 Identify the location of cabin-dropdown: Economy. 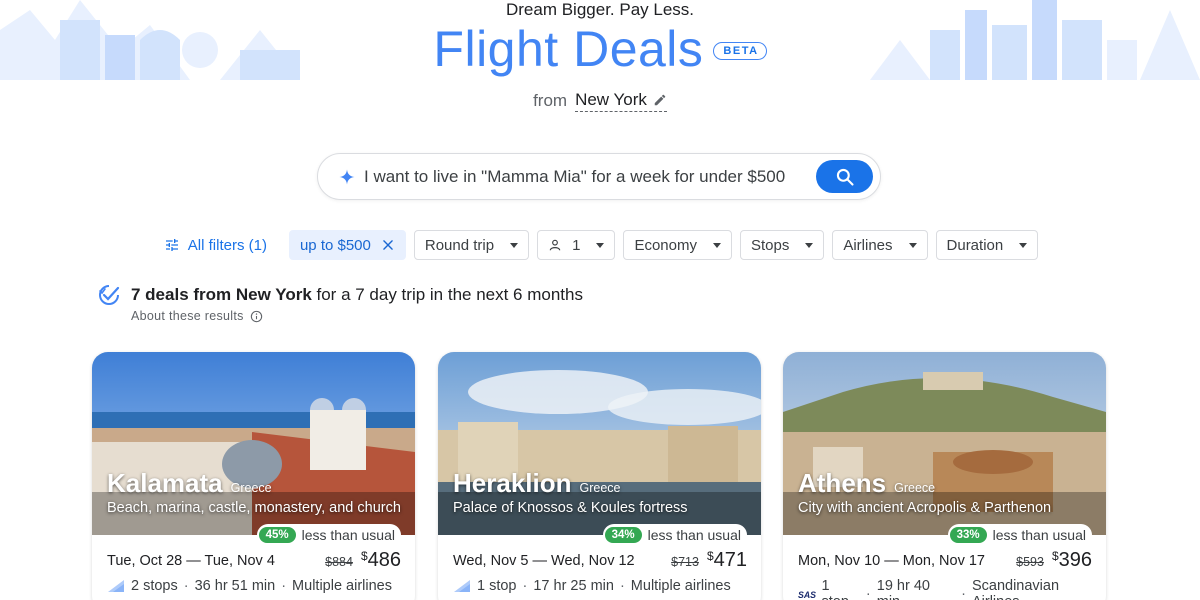
(677, 245).